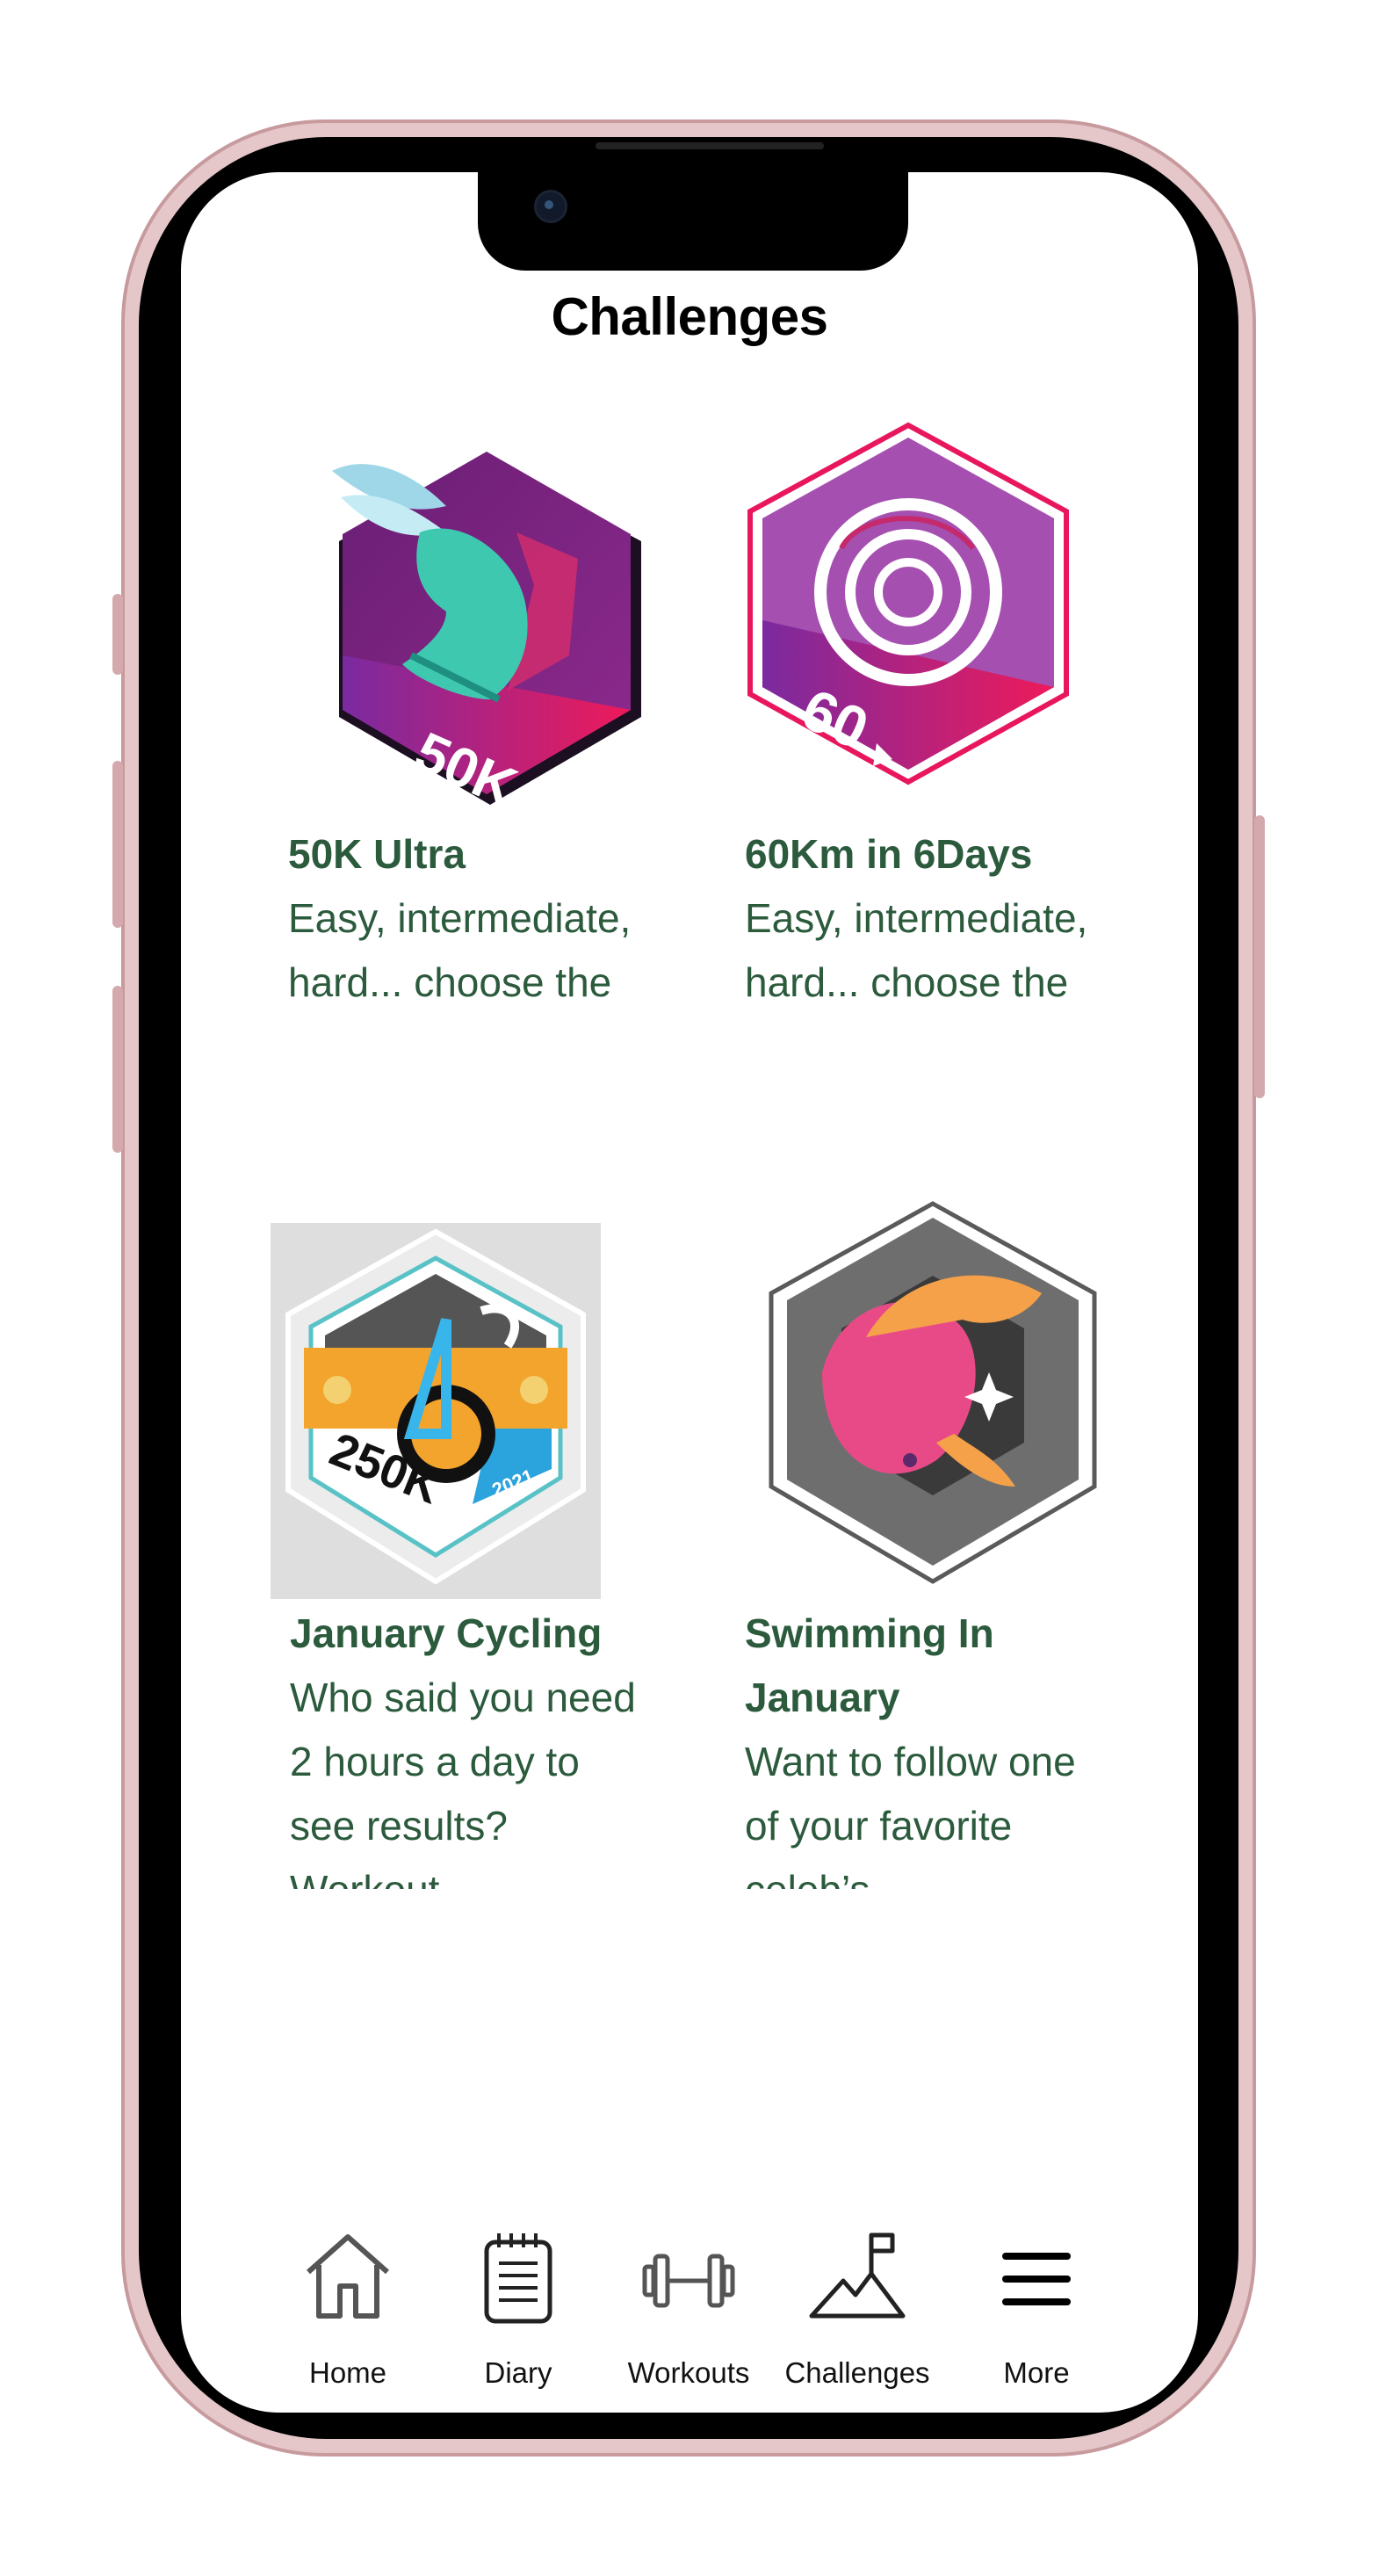 The image size is (1379, 2576). Describe the element at coordinates (889, 854) in the screenshot. I see `challenge-title: 60Km in 6Days` at that location.